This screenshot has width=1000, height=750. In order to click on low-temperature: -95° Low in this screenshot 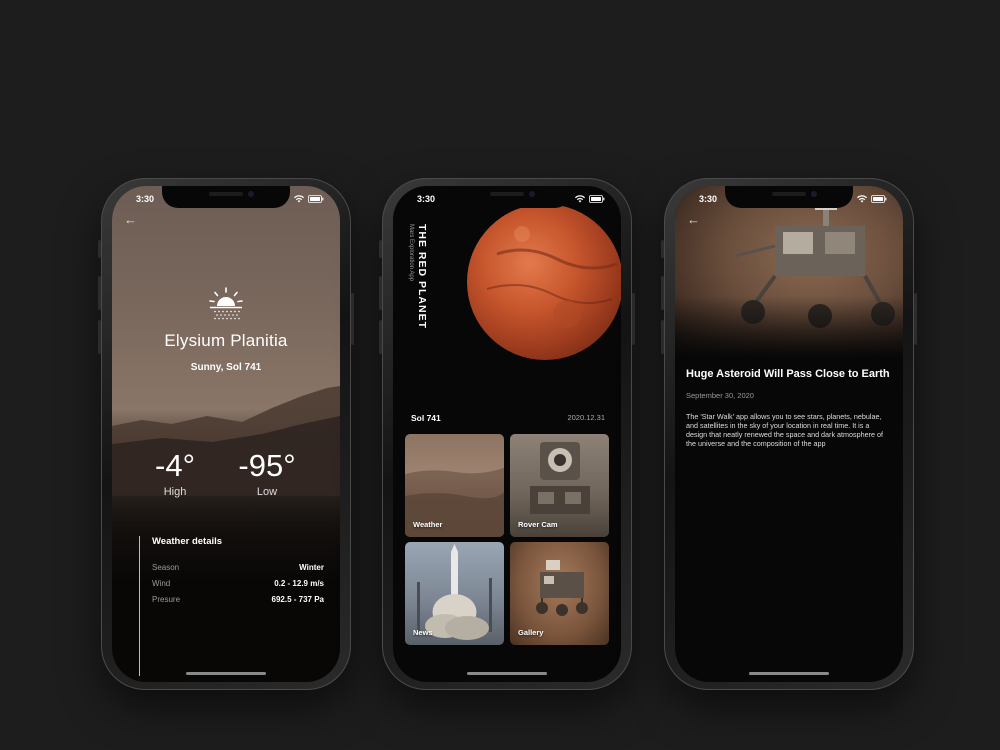, I will do `click(267, 473)`.